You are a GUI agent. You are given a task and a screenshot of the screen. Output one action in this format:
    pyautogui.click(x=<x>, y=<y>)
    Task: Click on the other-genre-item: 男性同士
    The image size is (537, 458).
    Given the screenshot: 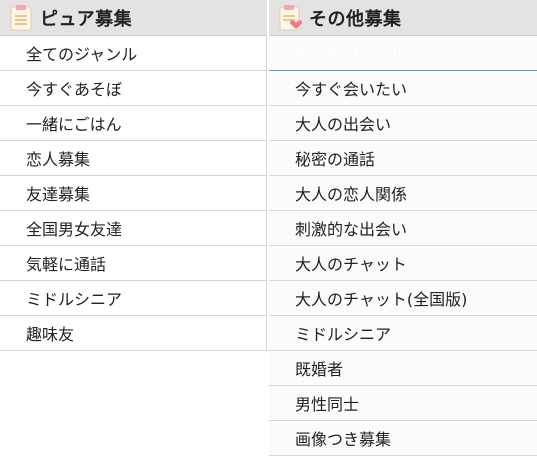 What is the action you would take?
    pyautogui.click(x=403, y=403)
    